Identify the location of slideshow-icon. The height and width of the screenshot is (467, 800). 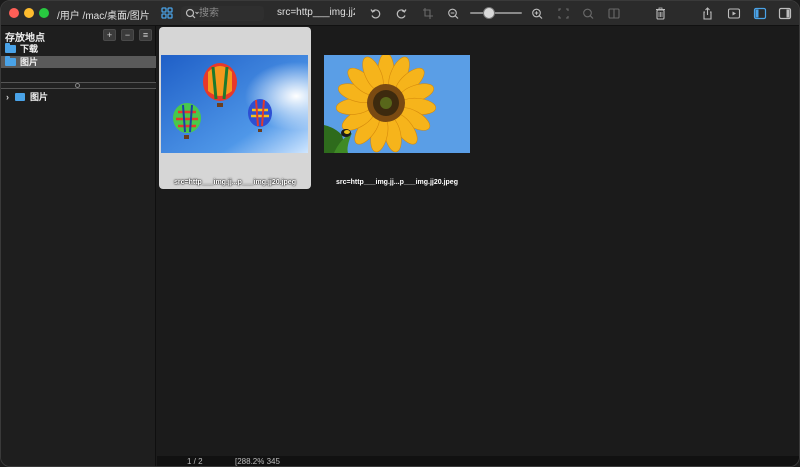
(734, 13).